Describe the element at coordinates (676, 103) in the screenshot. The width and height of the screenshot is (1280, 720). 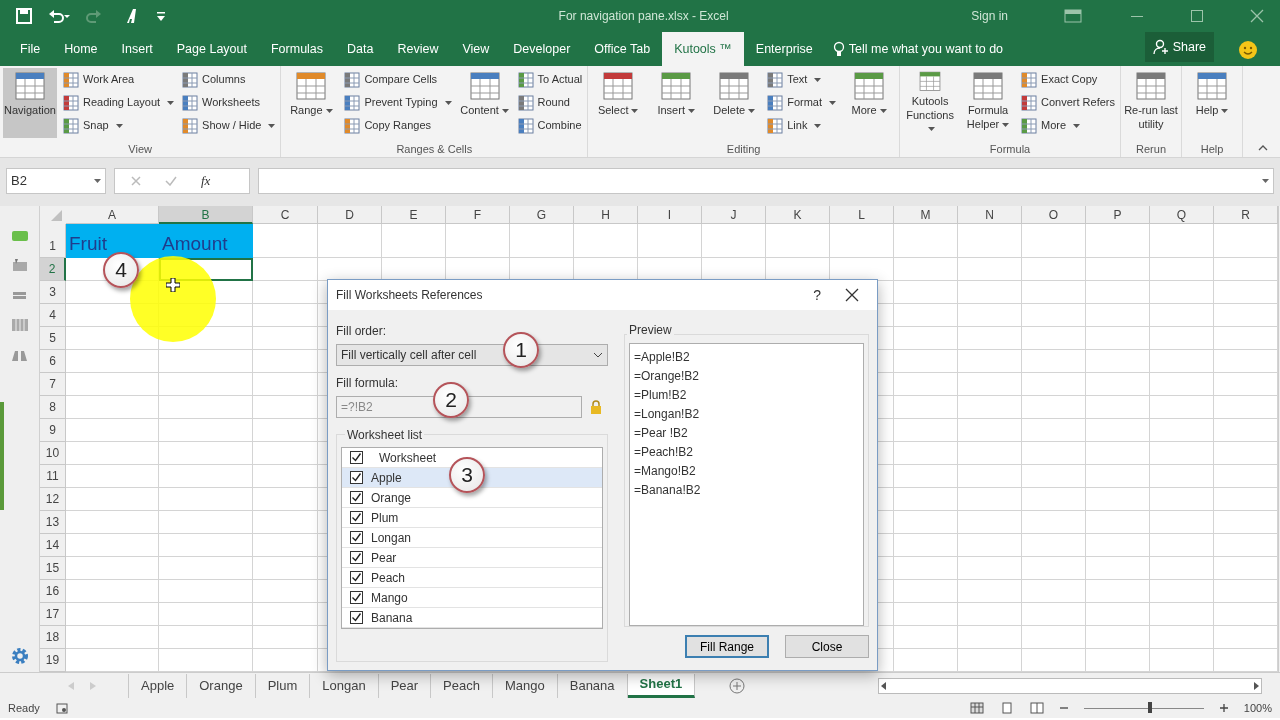
I see `ribbon-button: Insert` at that location.